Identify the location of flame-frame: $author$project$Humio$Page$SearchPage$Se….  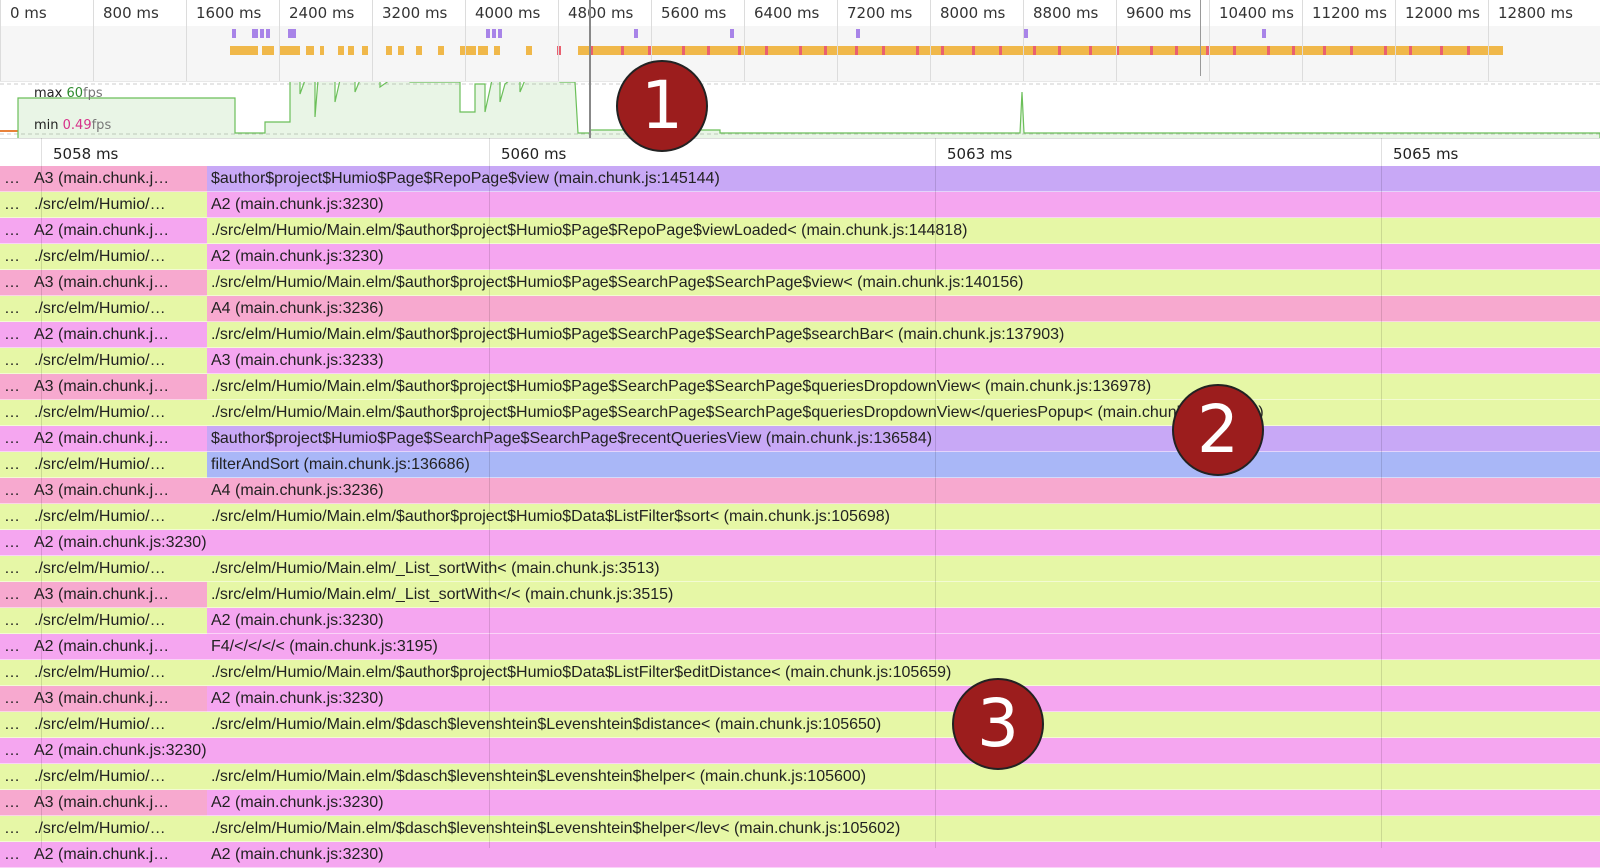
(903, 439).